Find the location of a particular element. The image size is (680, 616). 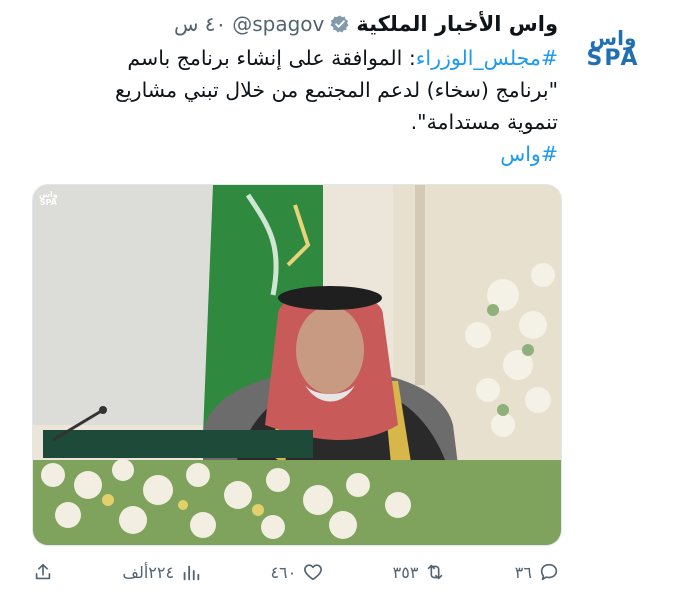

reply-button: ٣٦ is located at coordinates (537, 572).